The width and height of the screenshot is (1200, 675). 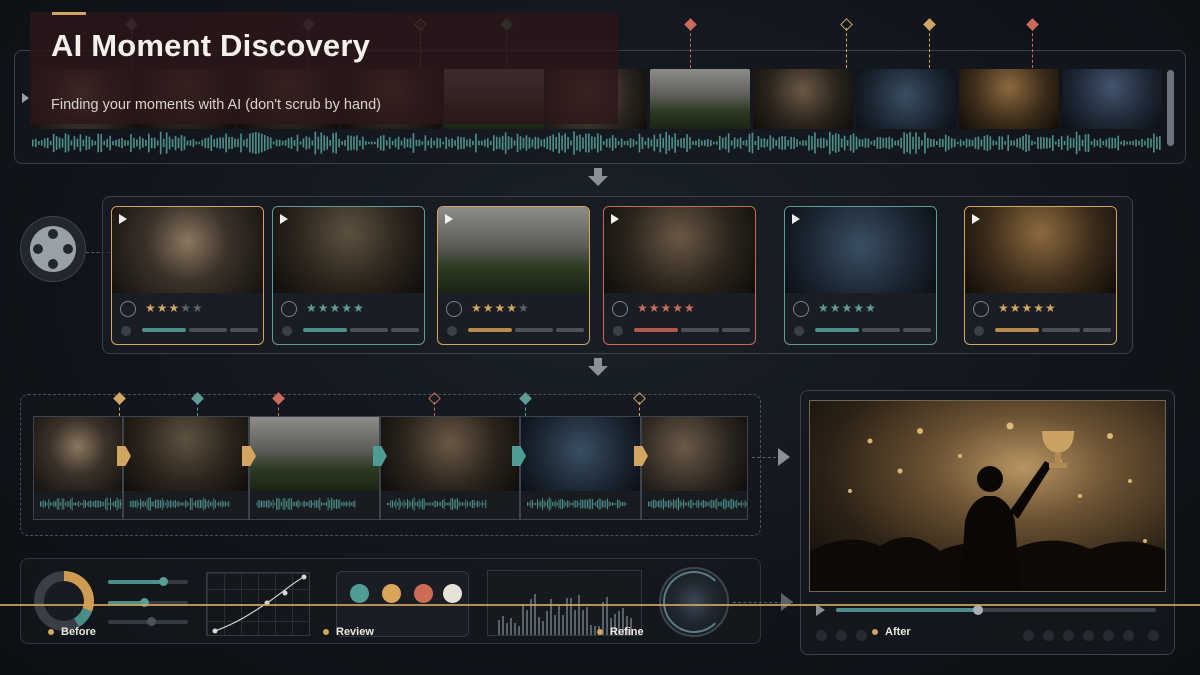 I want to click on clip-card-trophy-shot: ★★★★★, so click(x=860, y=275).